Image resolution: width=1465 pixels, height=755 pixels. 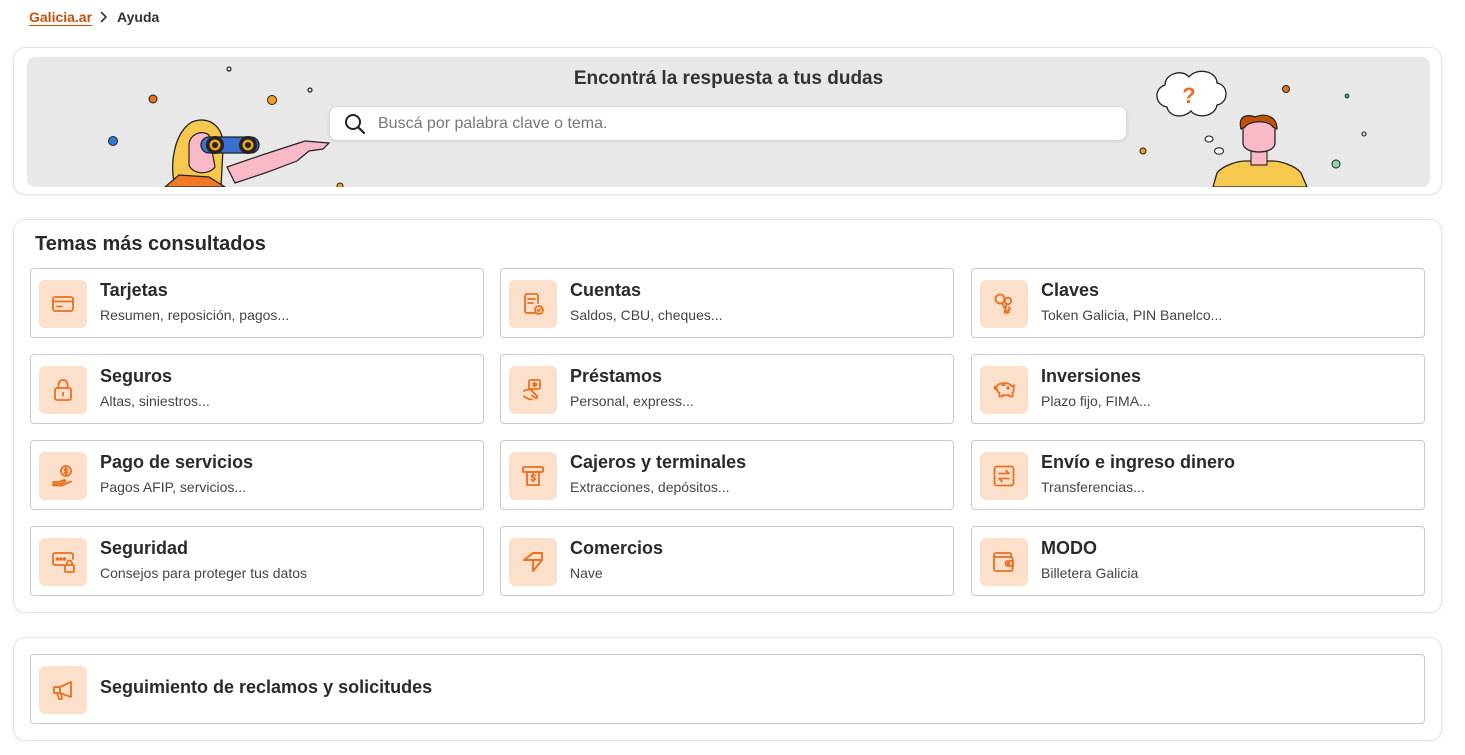 What do you see at coordinates (1253, 128) in the screenshot?
I see `thinking-man-illustration: ?` at bounding box center [1253, 128].